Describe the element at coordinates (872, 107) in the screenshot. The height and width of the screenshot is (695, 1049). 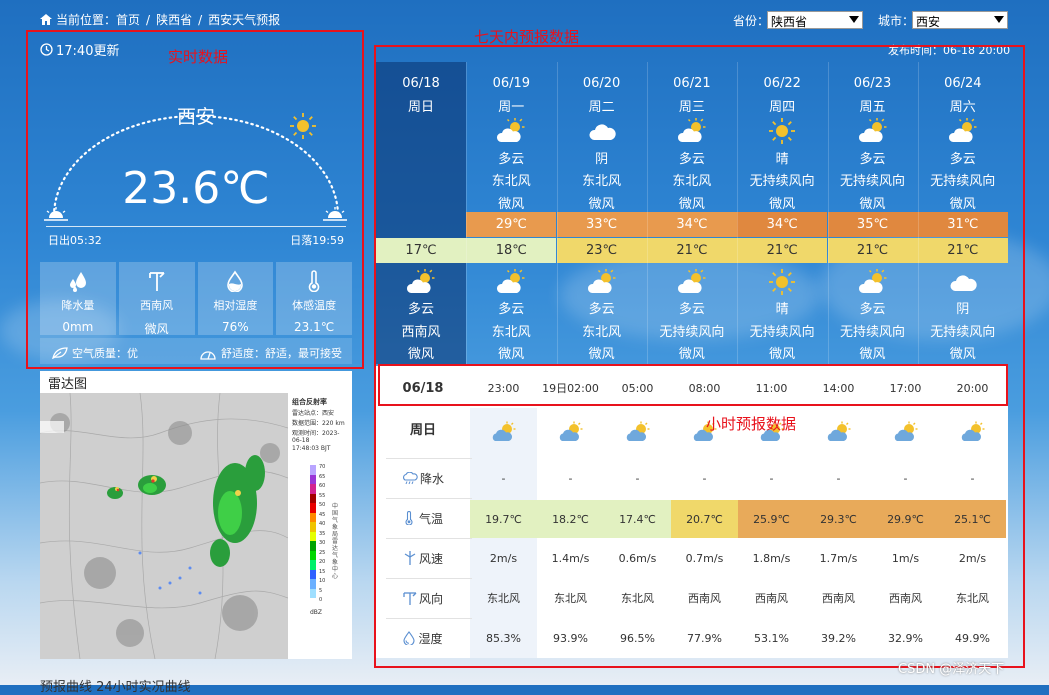
I see `day-weekday: 周五` at that location.